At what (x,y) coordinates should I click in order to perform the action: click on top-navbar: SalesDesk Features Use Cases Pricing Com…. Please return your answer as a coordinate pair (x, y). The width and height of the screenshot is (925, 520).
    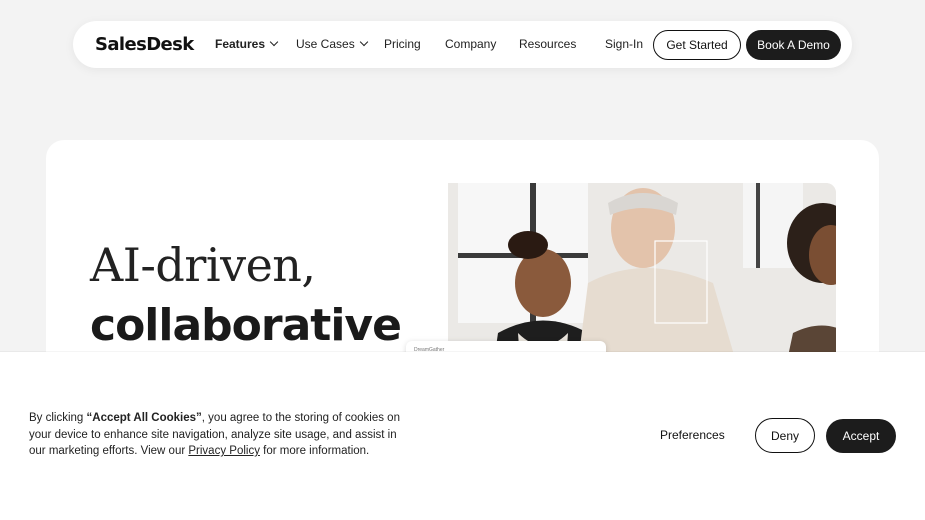
    Looking at the image, I should click on (462, 44).